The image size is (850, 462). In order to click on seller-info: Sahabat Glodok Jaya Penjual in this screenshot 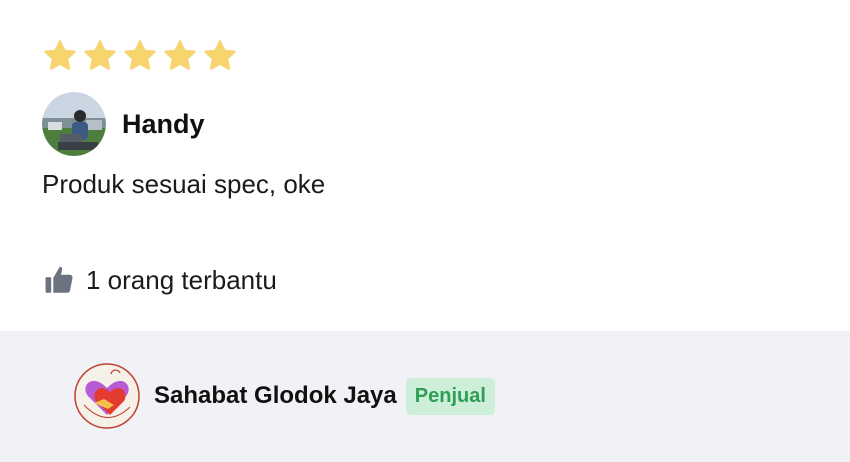, I will do `click(284, 396)`.